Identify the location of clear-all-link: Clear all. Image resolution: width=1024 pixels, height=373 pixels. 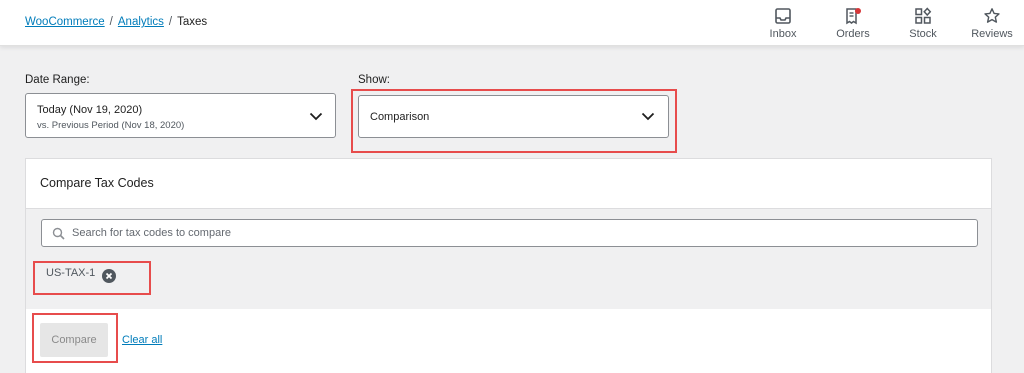
(142, 340).